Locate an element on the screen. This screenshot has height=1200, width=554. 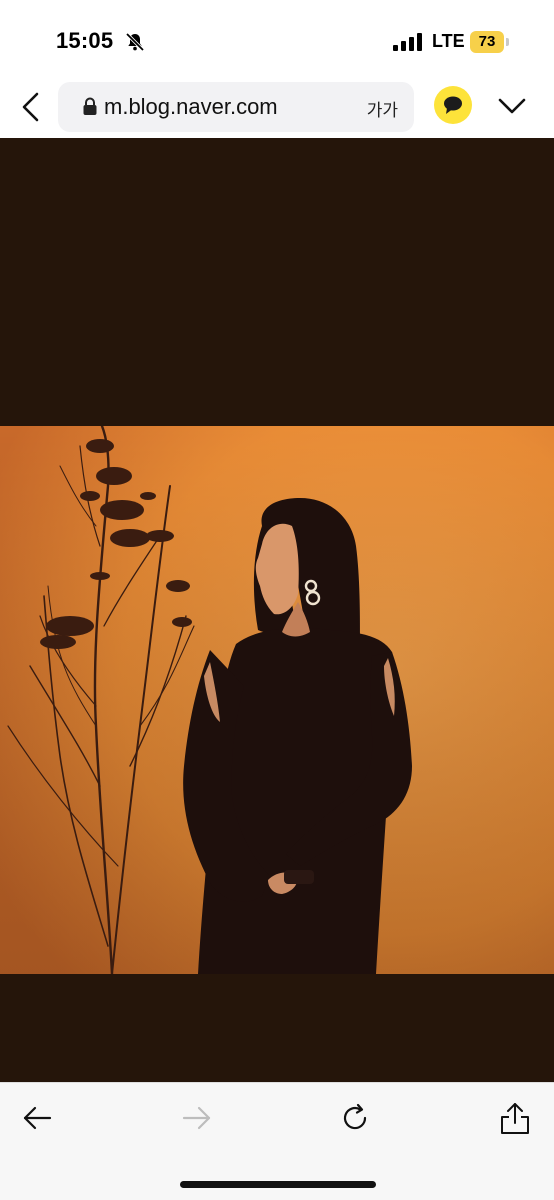
home-indicator is located at coordinates (278, 1184).